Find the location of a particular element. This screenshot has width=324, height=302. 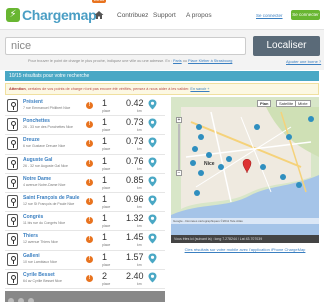

zoom-out-button: − is located at coordinates (179, 173).